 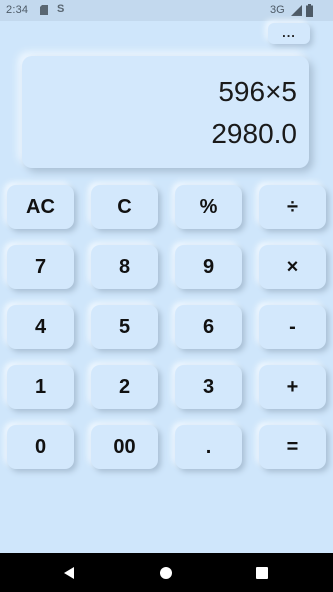 I want to click on recents-icon, so click(x=262, y=573).